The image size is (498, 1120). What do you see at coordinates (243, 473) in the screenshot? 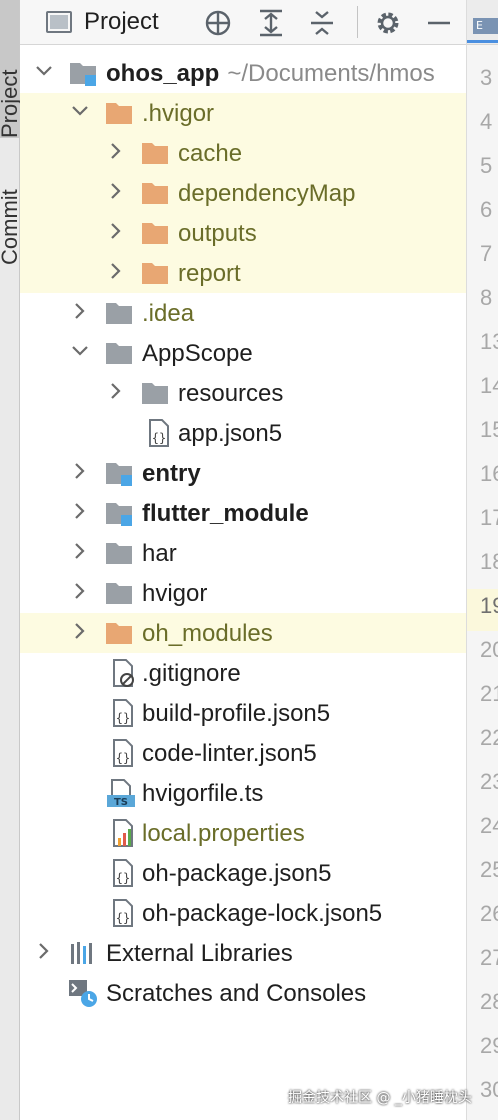
I see `tree-row-entry: entry` at bounding box center [243, 473].